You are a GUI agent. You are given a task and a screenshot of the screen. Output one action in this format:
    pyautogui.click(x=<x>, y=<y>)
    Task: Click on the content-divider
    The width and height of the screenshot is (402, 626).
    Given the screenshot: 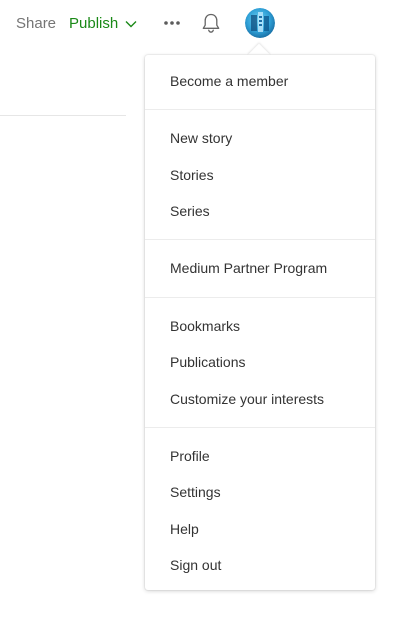 What is the action you would take?
    pyautogui.click(x=63, y=115)
    